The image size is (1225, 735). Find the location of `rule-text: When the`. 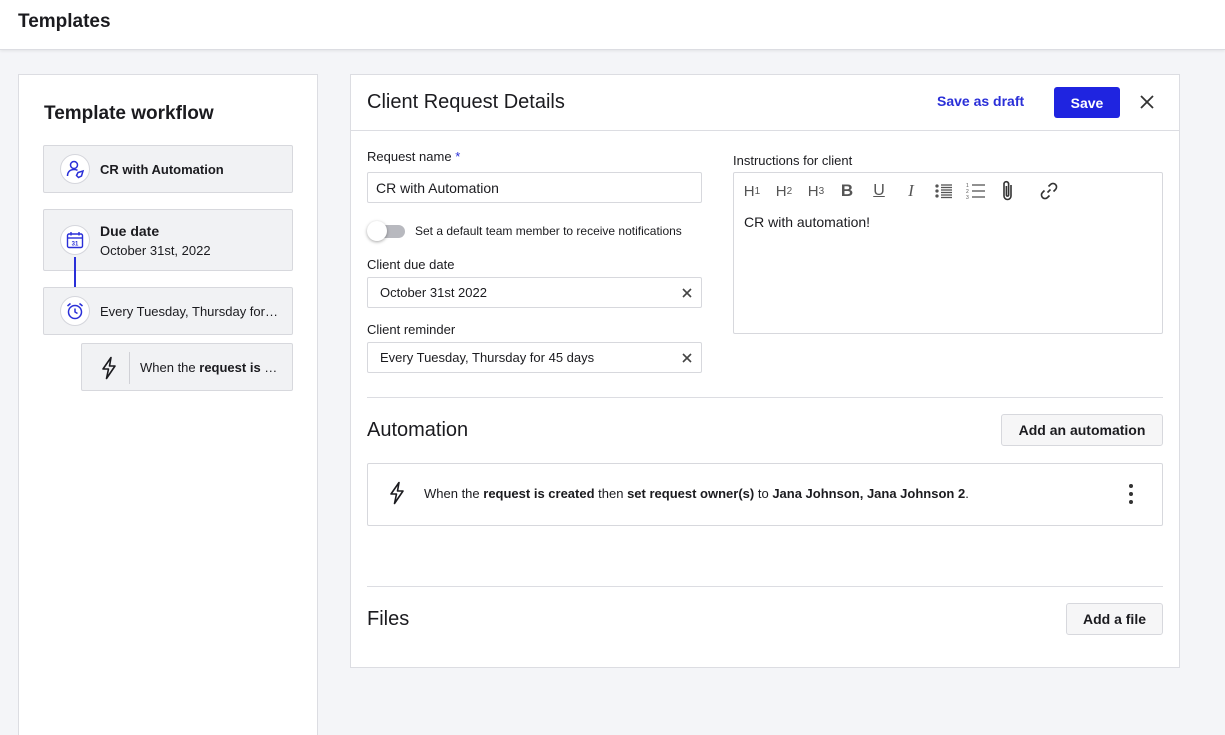

rule-text: When the is located at coordinates (454, 493).